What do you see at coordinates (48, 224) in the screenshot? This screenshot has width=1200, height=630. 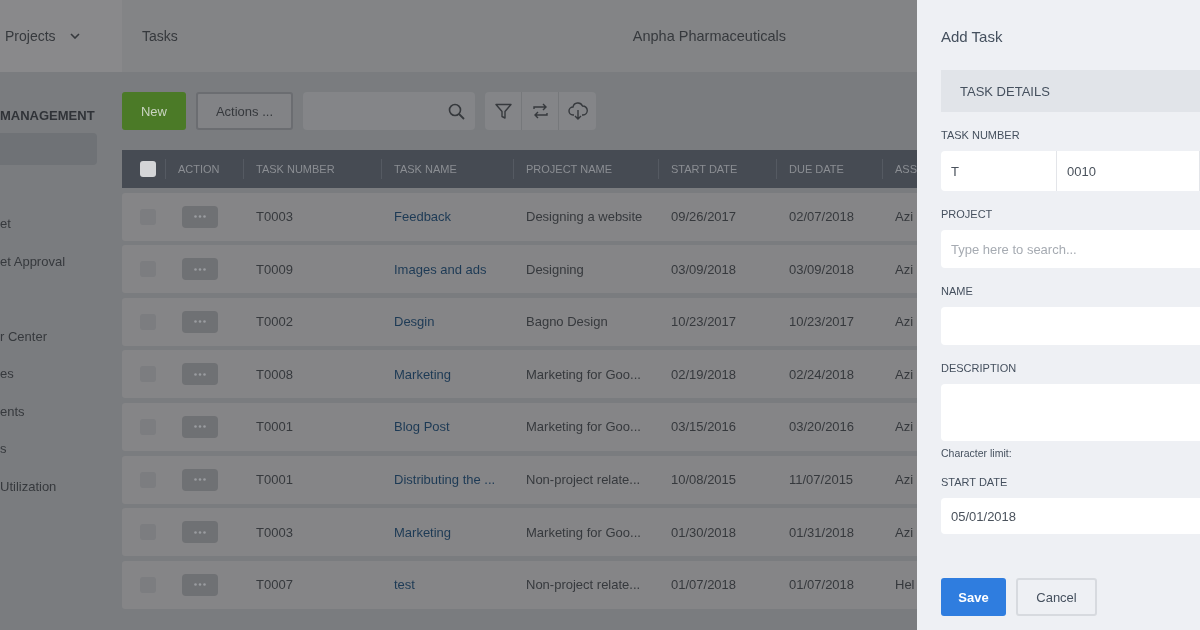 I see `sidebar-item: et` at bounding box center [48, 224].